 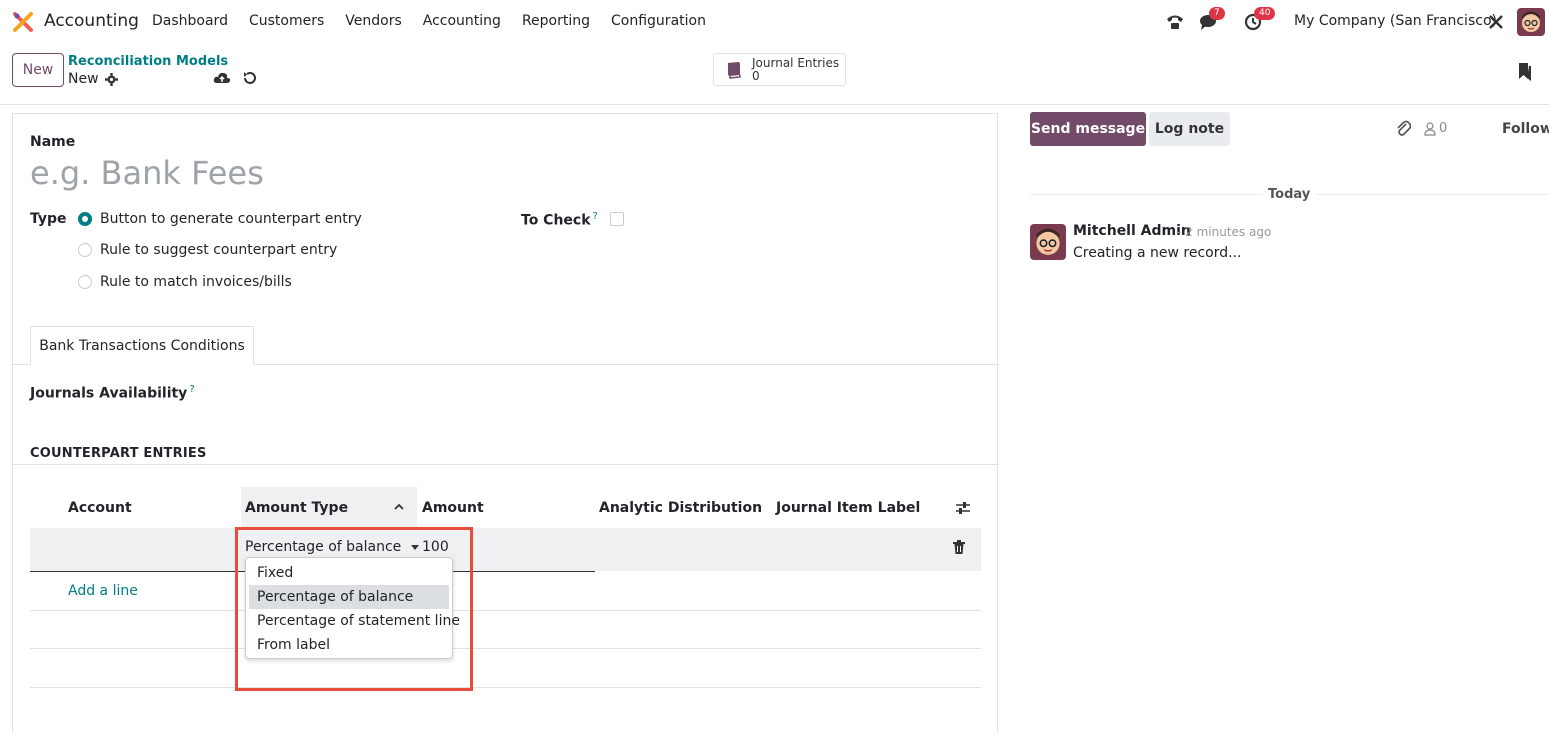 What do you see at coordinates (1048, 242) in the screenshot?
I see `message-author-avatar` at bounding box center [1048, 242].